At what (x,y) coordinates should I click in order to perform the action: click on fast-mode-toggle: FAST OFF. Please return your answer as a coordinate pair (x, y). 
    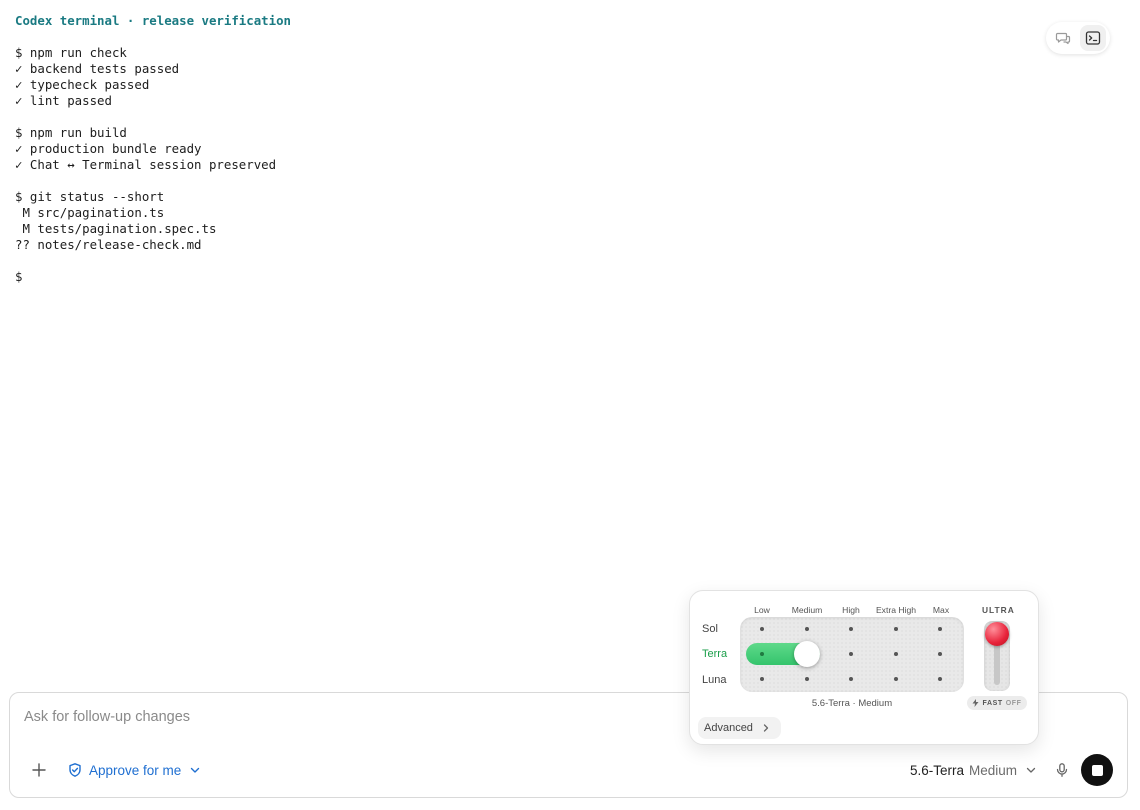
    Looking at the image, I should click on (997, 703).